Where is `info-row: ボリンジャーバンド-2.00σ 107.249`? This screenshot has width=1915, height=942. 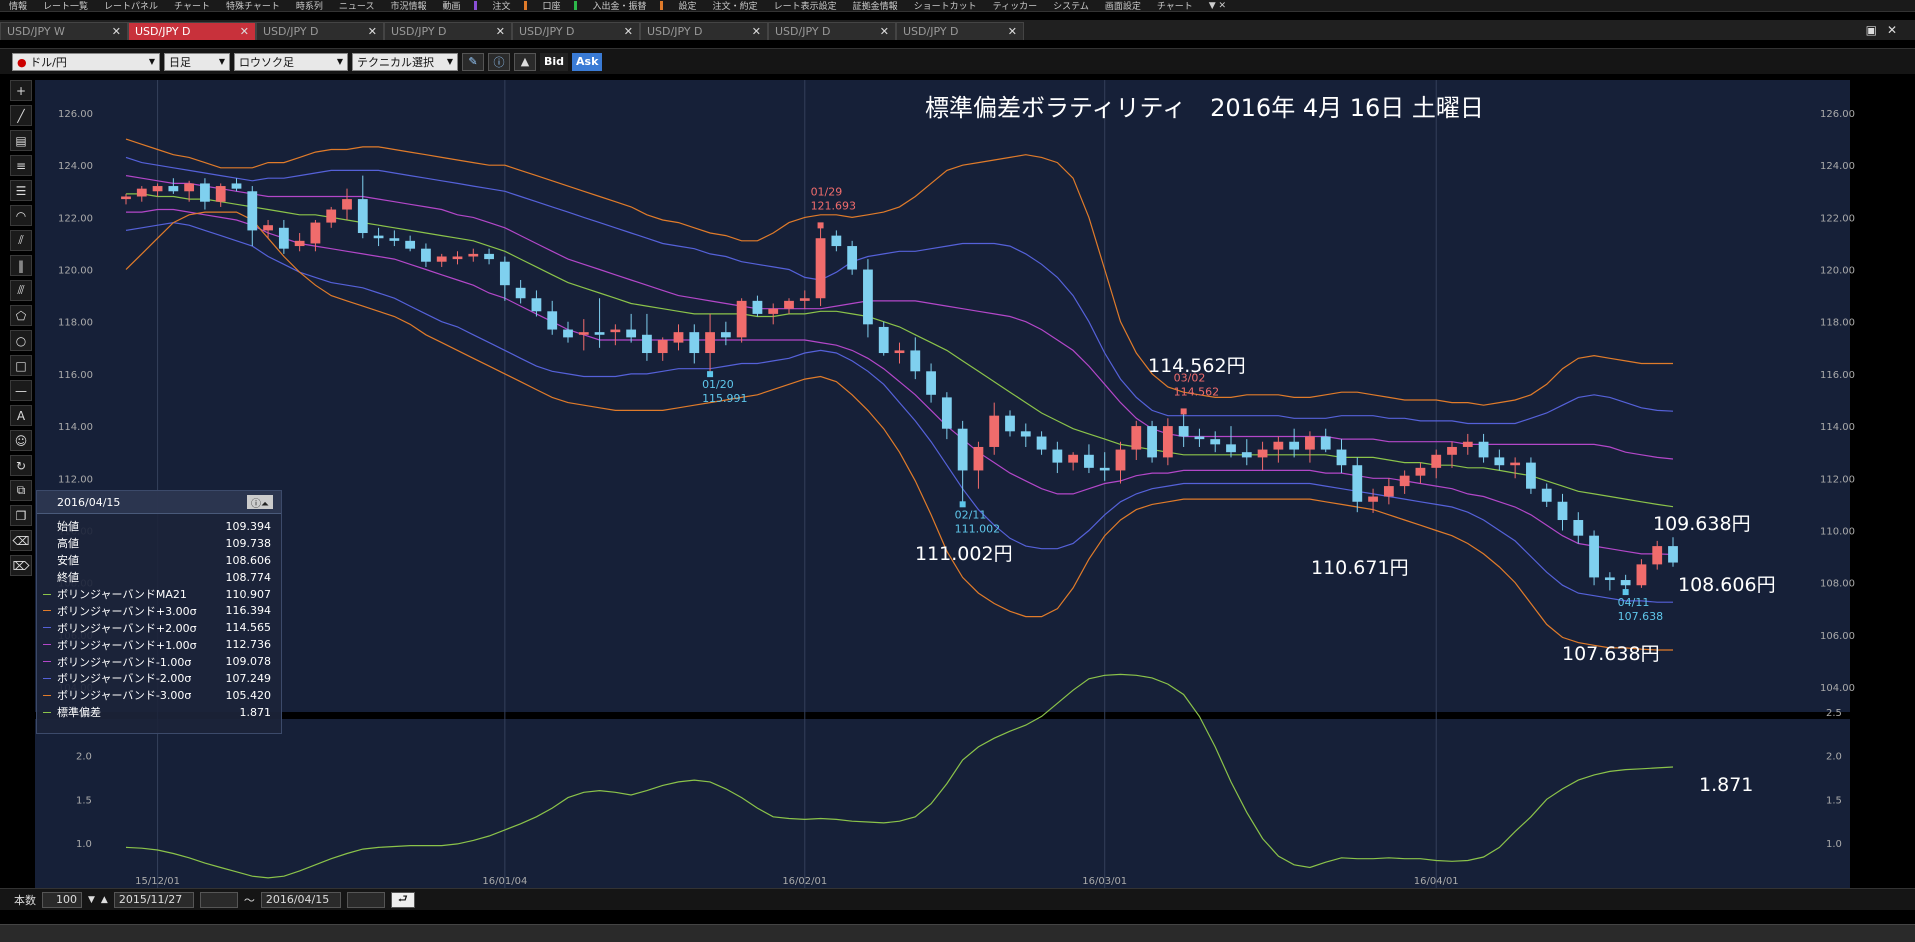
info-row: ボリンジャーバンド-2.00σ 107.249 is located at coordinates (159, 678).